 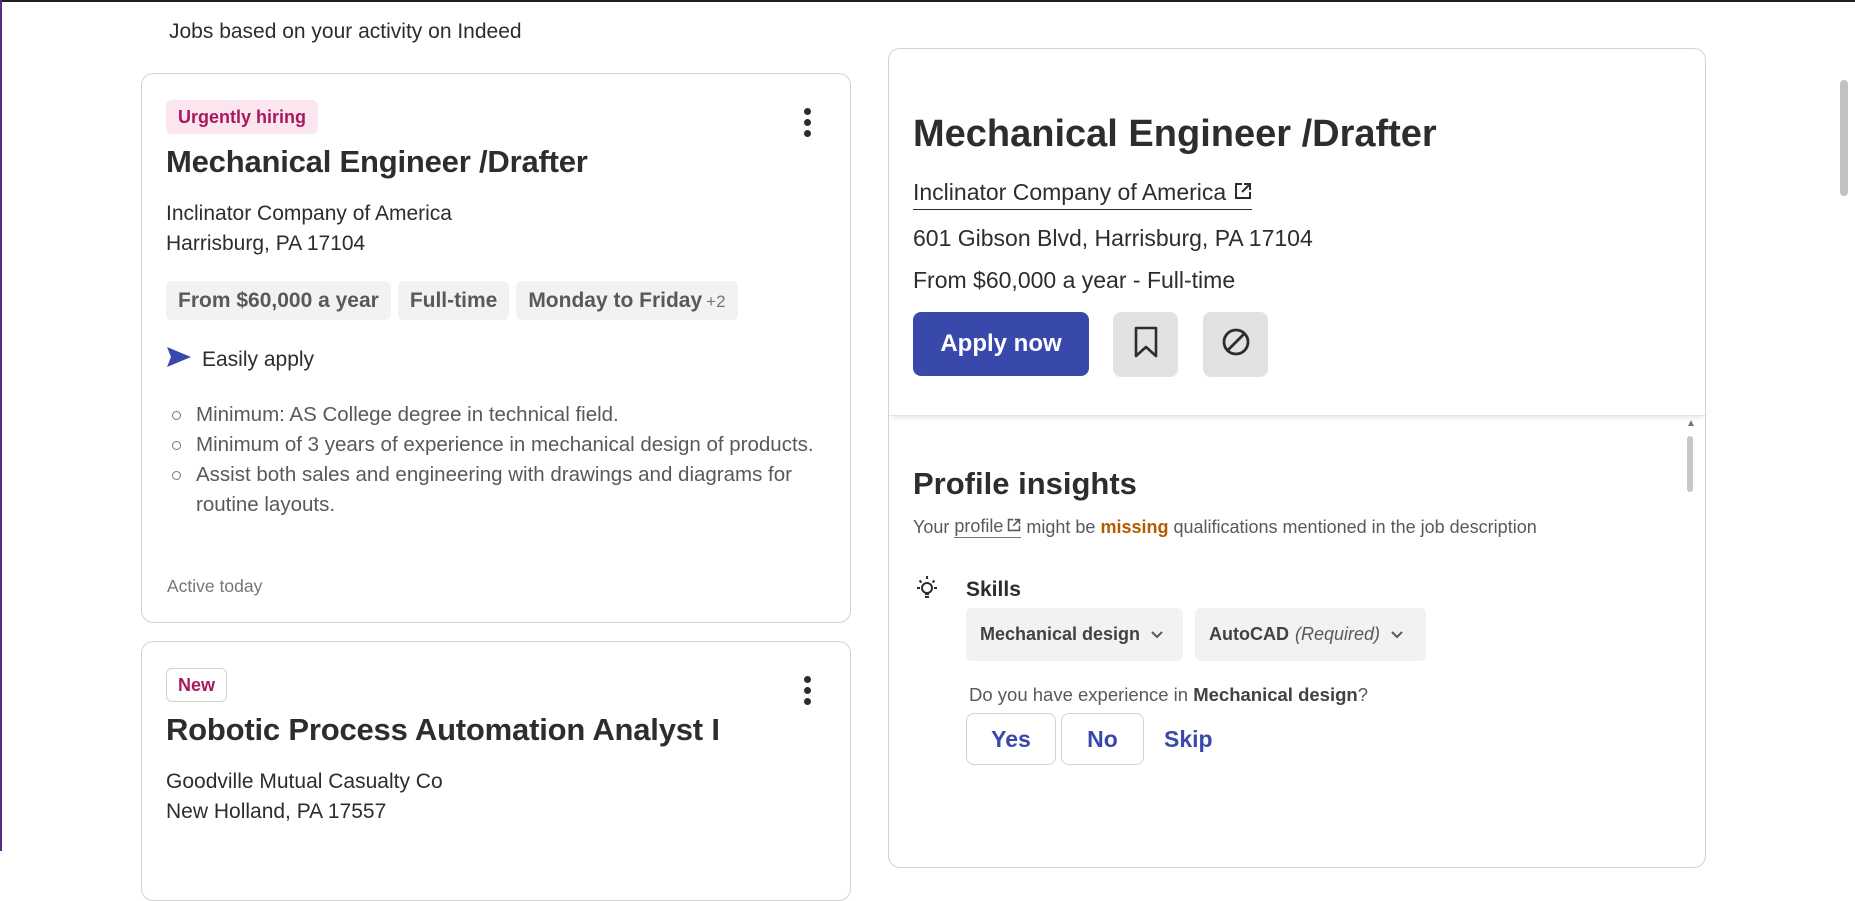 What do you see at coordinates (1061, 526) in the screenshot?
I see `desc-mid: might be` at bounding box center [1061, 526].